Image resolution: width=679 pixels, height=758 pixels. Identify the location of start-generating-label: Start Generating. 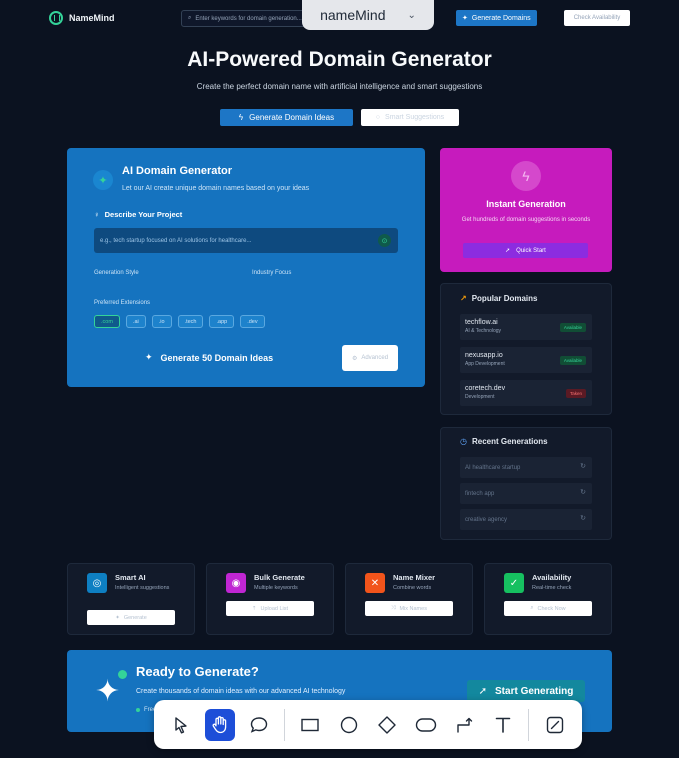
(534, 691).